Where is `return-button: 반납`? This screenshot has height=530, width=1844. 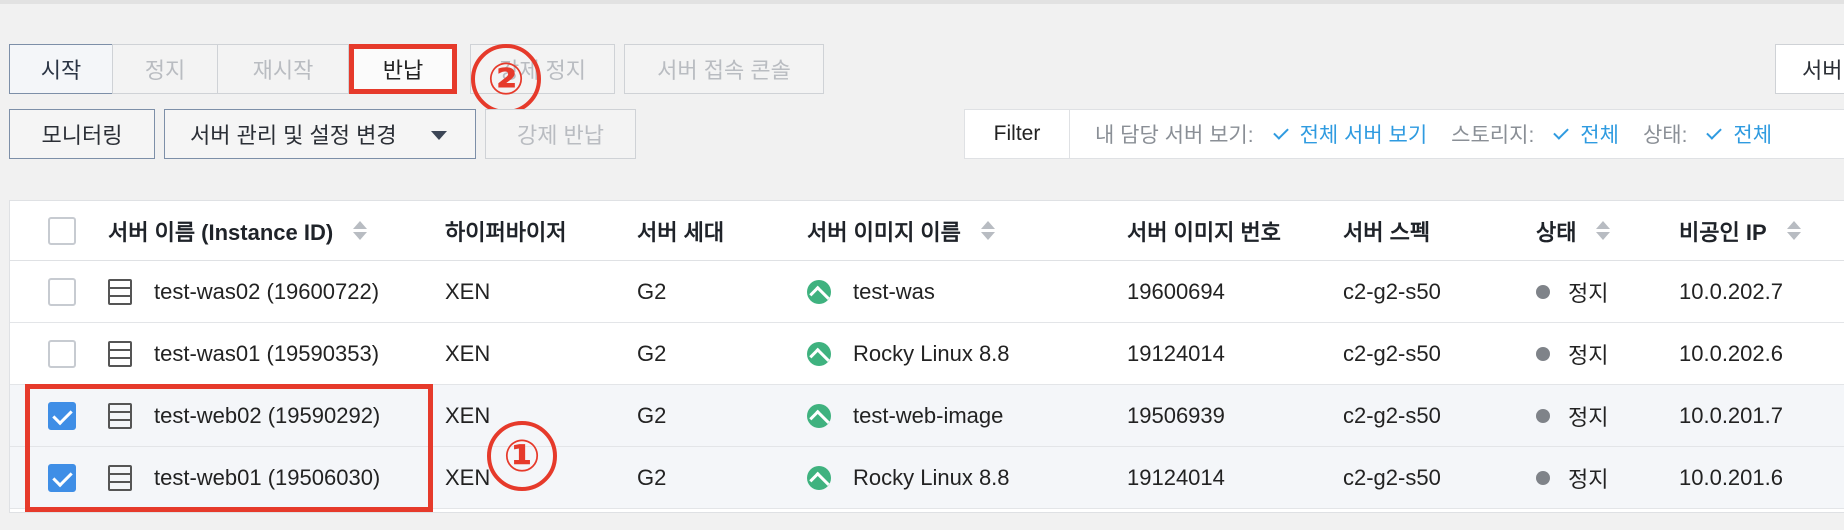 return-button: 반납 is located at coordinates (403, 69).